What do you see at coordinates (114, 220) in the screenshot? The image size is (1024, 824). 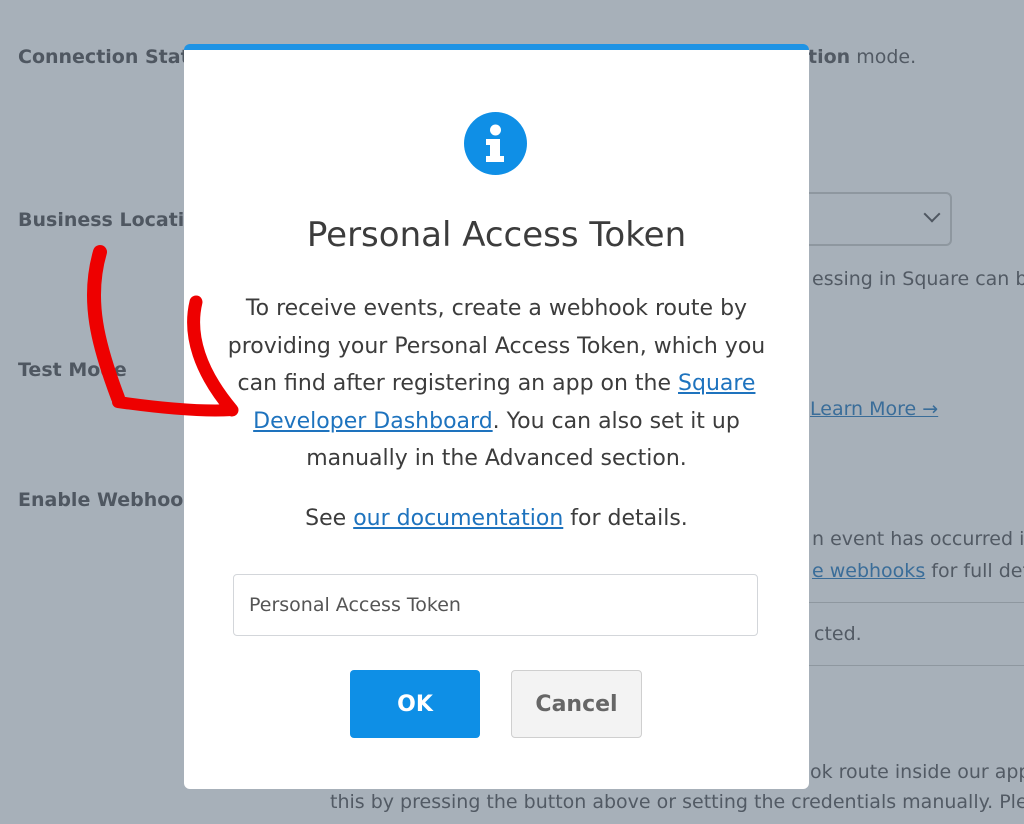 I see `business-location-label: Business Location` at bounding box center [114, 220].